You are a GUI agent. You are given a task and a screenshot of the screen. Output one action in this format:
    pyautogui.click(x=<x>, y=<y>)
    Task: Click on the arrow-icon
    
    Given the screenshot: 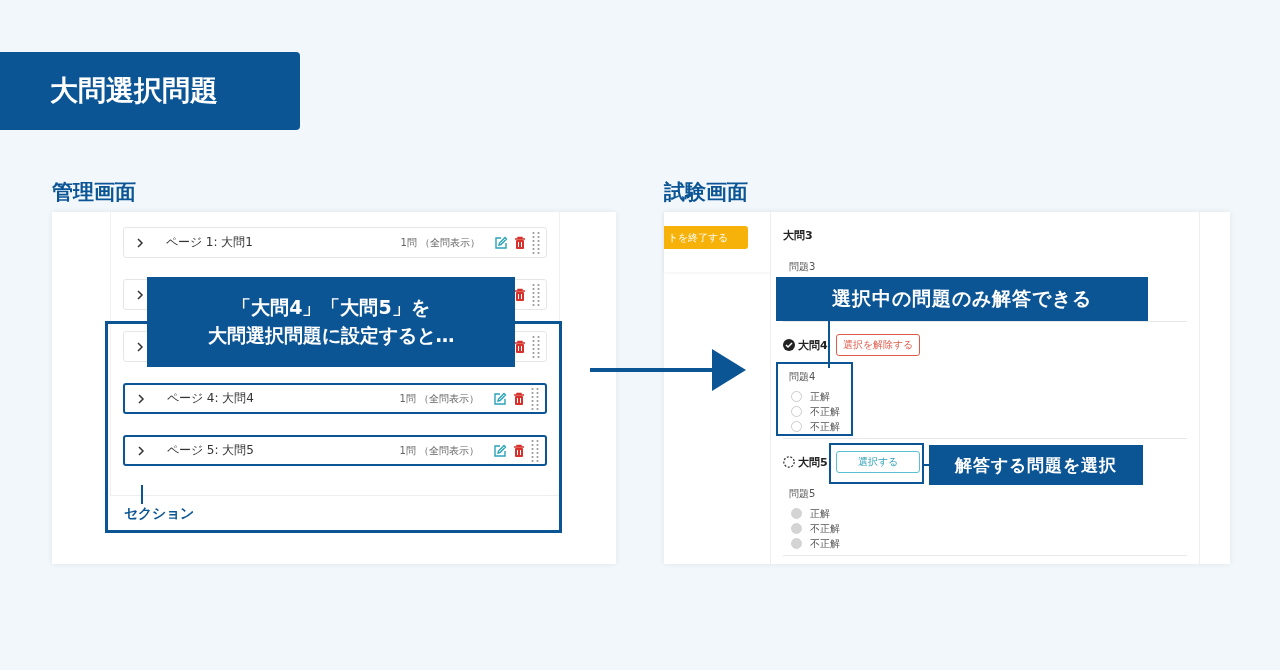 What is the action you would take?
    pyautogui.click(x=668, y=370)
    